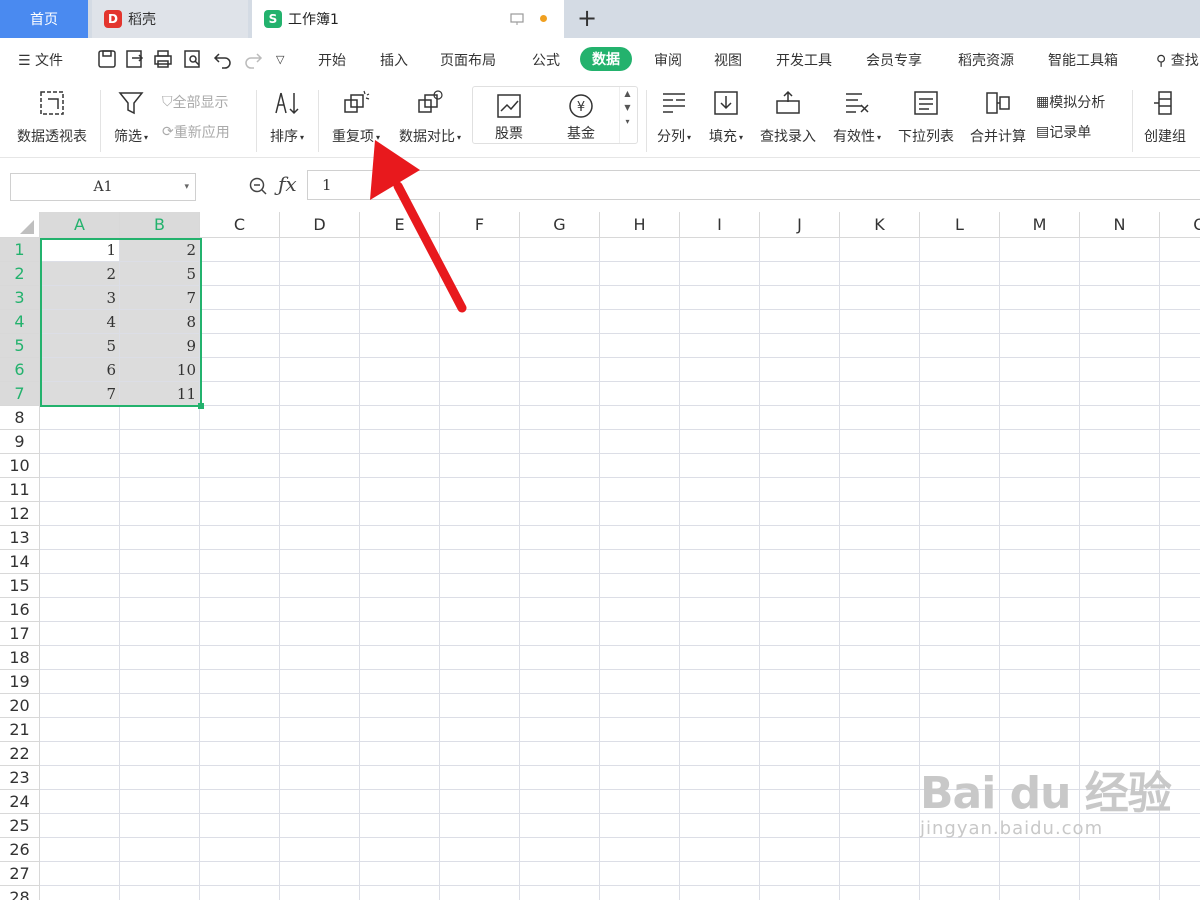 The width and height of the screenshot is (1200, 900). What do you see at coordinates (52, 116) in the screenshot?
I see `pivot-table-button: 数据透视表` at bounding box center [52, 116].